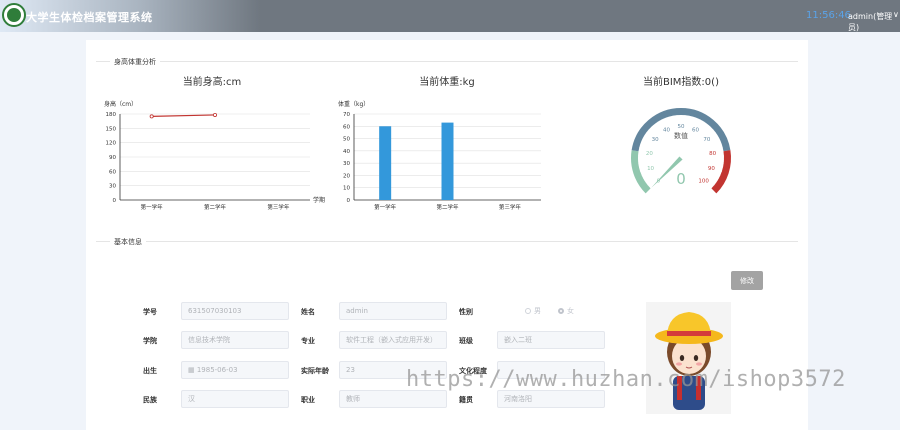 This screenshot has height=430, width=900. What do you see at coordinates (128, 242) in the screenshot?
I see `section-title-info: 基本信息` at bounding box center [128, 242].